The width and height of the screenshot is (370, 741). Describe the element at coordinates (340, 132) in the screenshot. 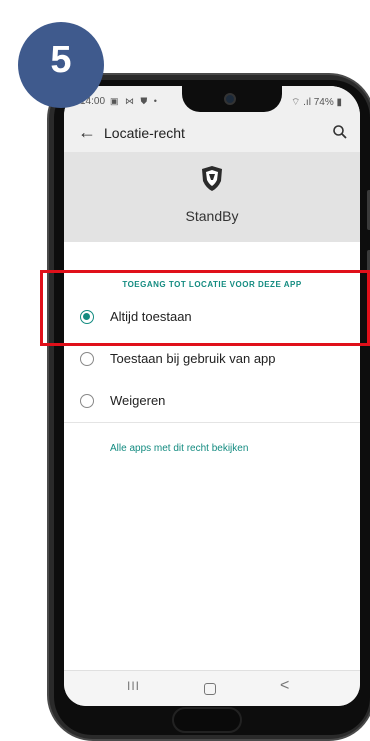

I see `search-icon` at that location.